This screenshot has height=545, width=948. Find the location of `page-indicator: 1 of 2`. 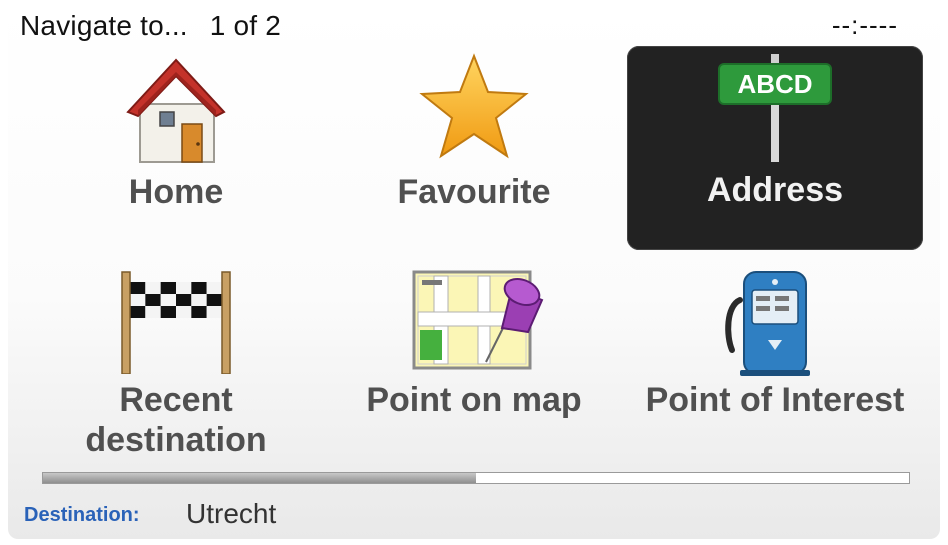

page-indicator: 1 of 2 is located at coordinates (245, 25).